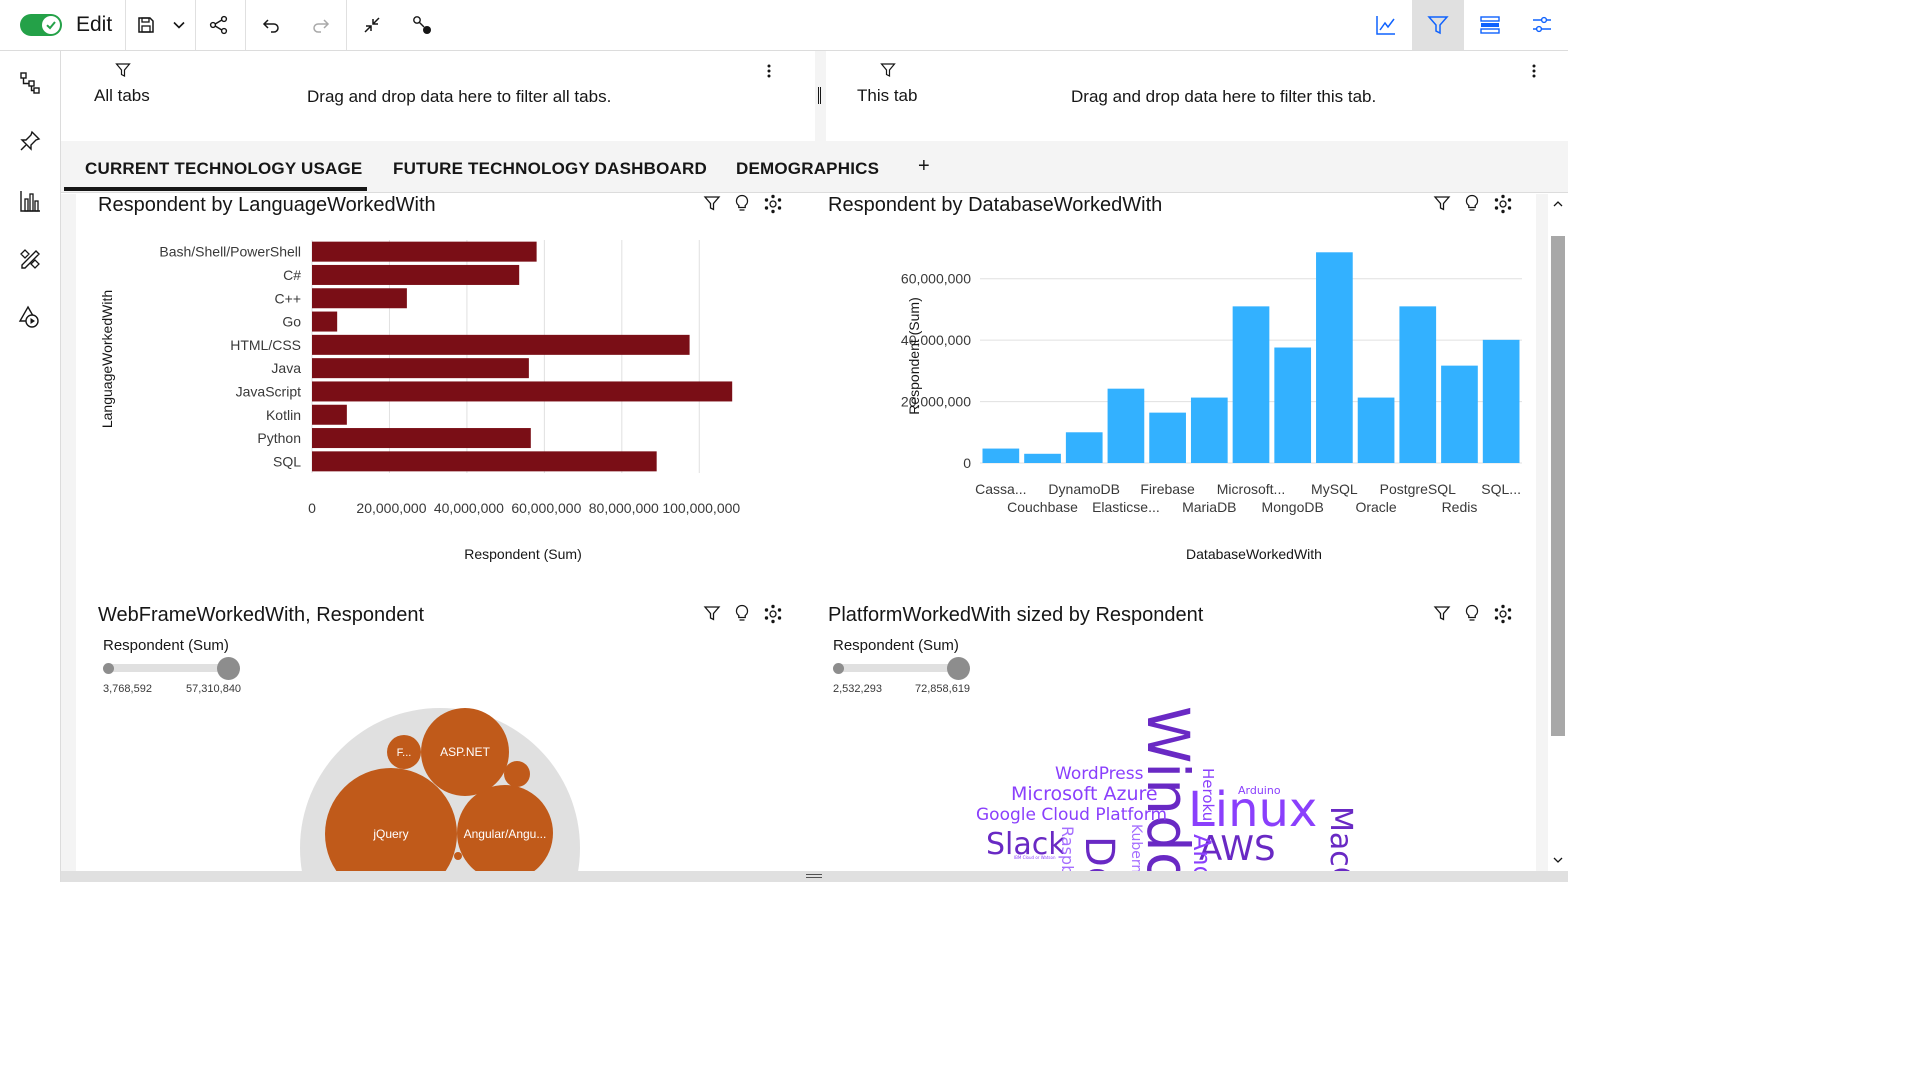 Image resolution: width=1920 pixels, height=1080 pixels. I want to click on bar-sql-, so click(1501, 401).